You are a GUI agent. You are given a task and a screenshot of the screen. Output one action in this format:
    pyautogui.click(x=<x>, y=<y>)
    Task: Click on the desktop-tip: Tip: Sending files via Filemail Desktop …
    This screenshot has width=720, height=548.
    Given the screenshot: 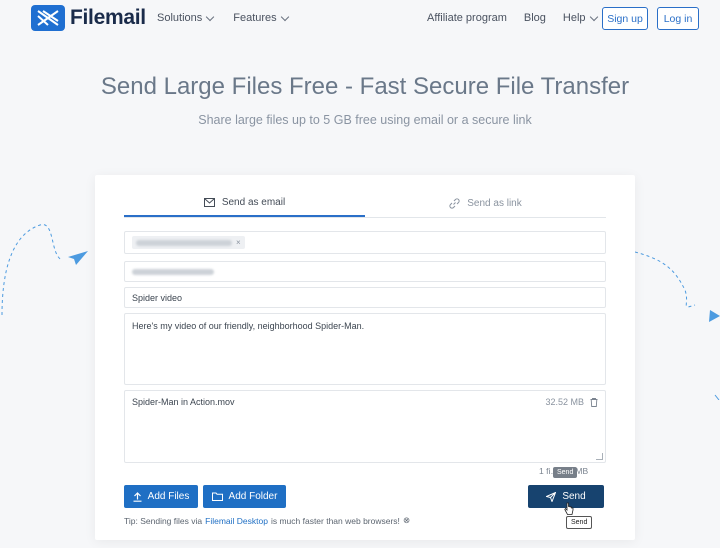 What is the action you would take?
    pyautogui.click(x=267, y=520)
    